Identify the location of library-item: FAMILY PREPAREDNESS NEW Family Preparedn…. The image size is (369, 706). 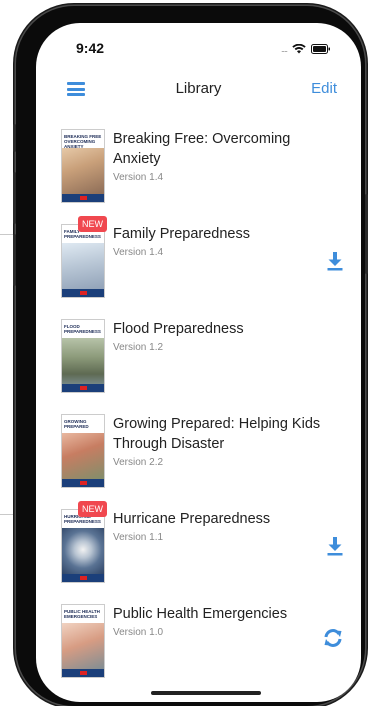
(198, 263).